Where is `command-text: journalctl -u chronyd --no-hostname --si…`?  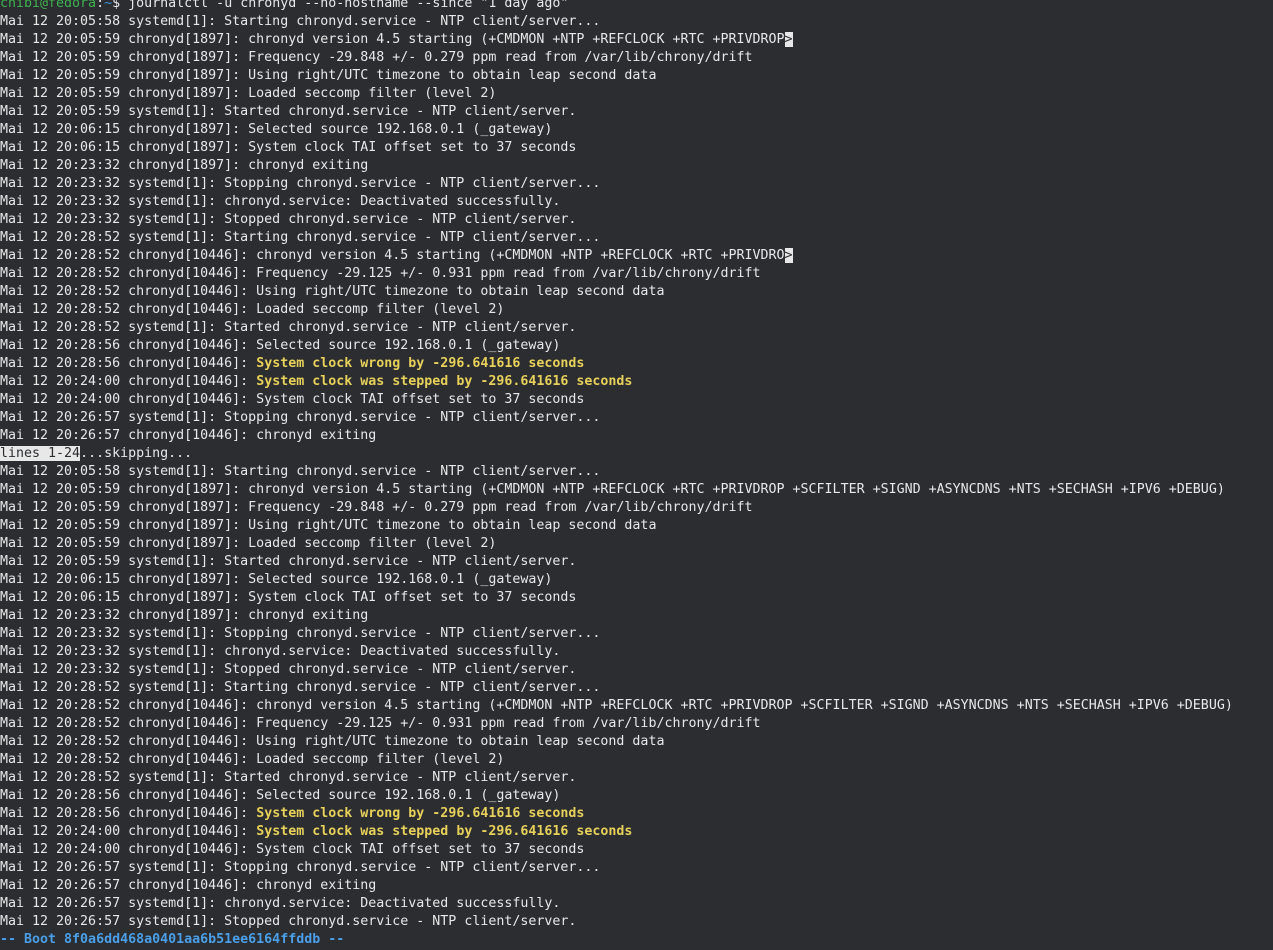 command-text: journalctl -u chronyd --no-hostname --si… is located at coordinates (348, 5).